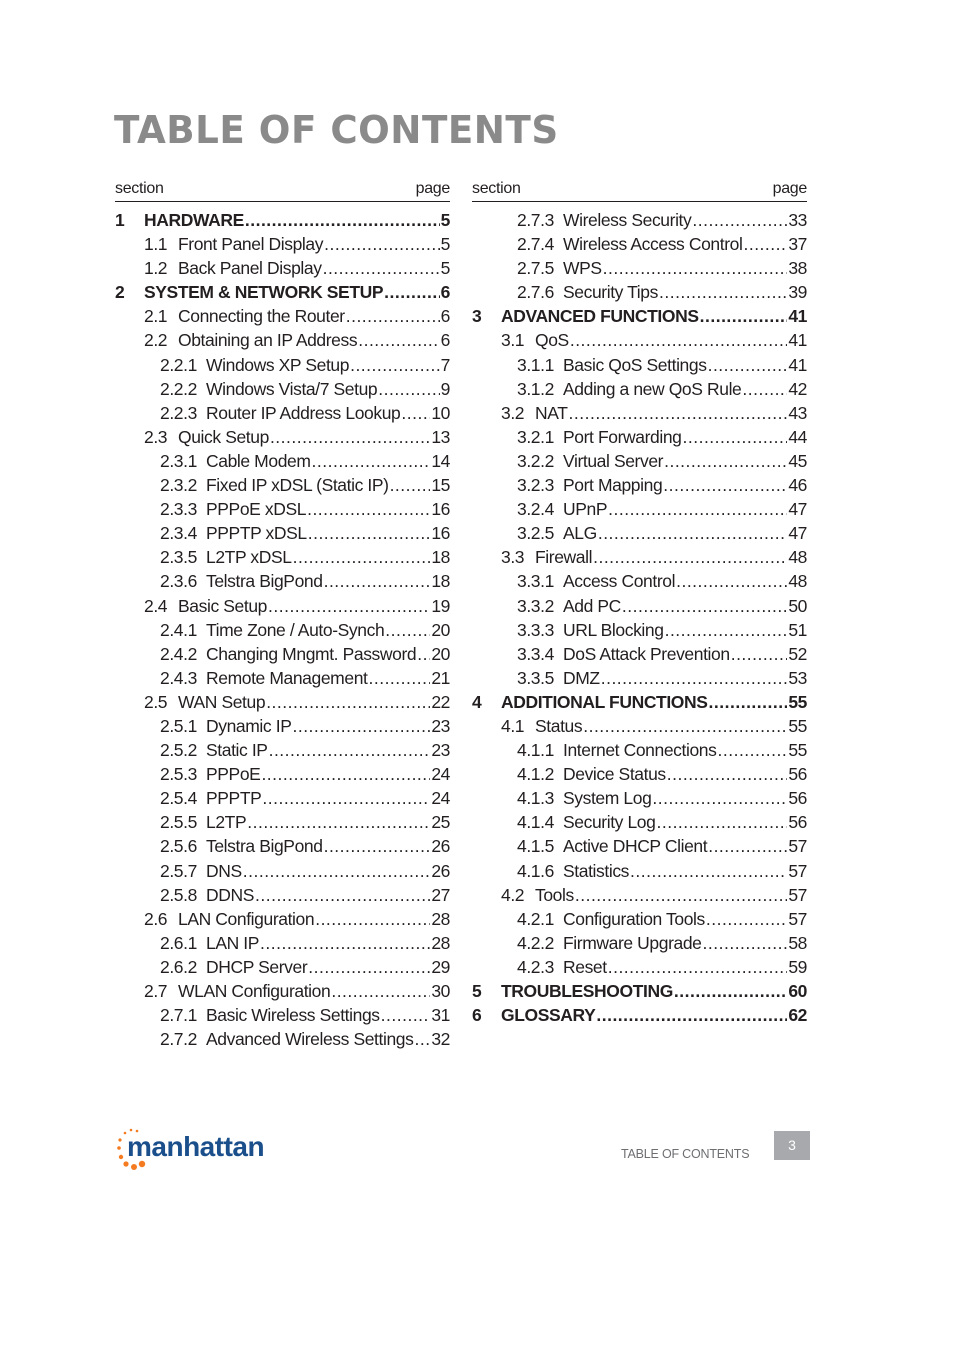 The height and width of the screenshot is (1350, 954). I want to click on section-title: ADVANCED FUNCTIONS, so click(600, 316).